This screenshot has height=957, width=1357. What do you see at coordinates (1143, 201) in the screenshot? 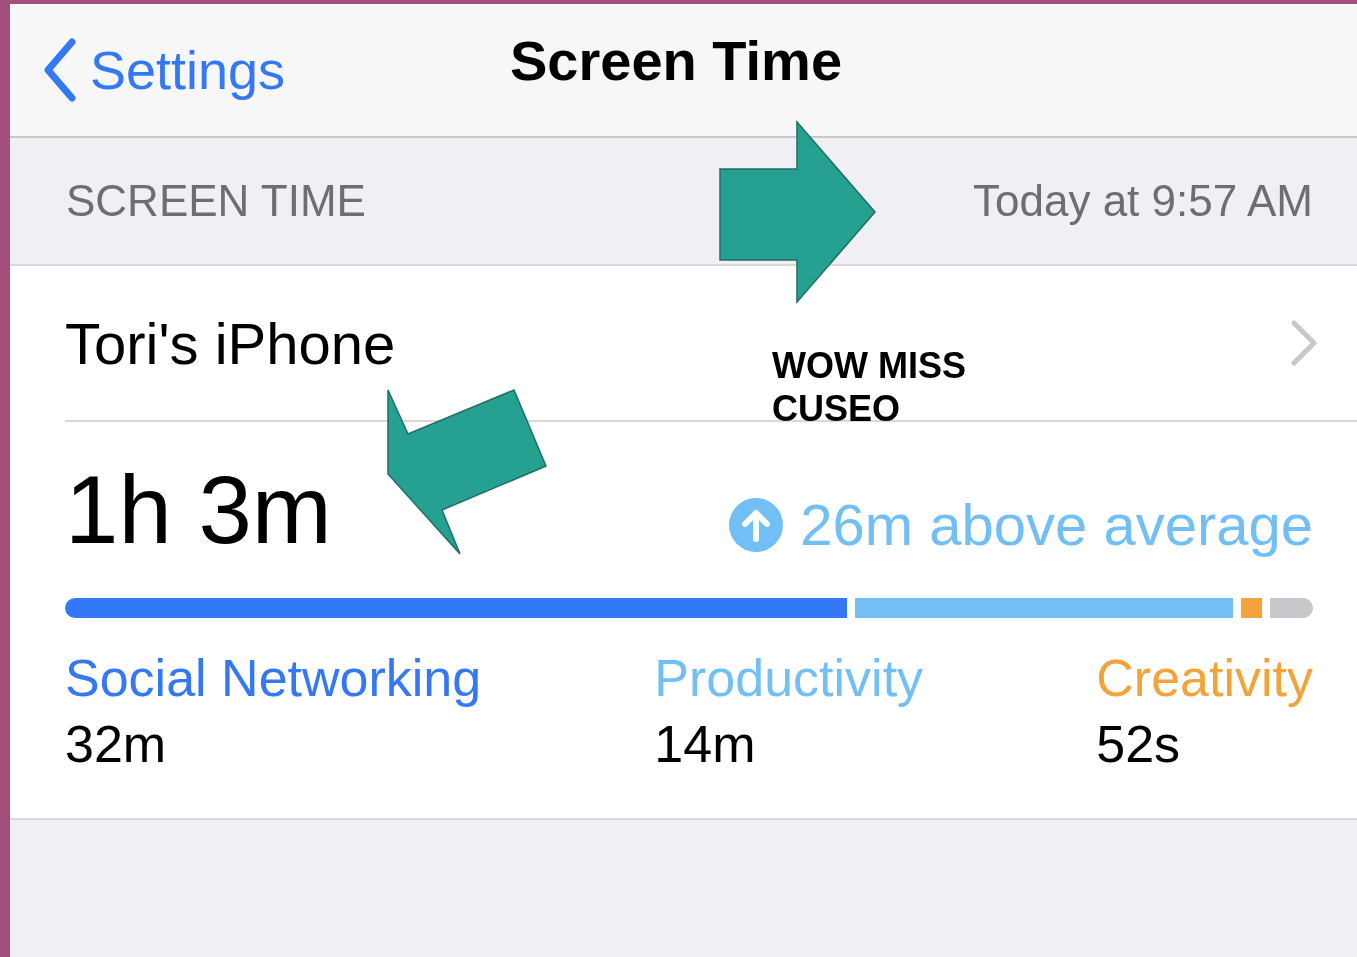
I see `timestamp: Today at 9:57 AM` at bounding box center [1143, 201].